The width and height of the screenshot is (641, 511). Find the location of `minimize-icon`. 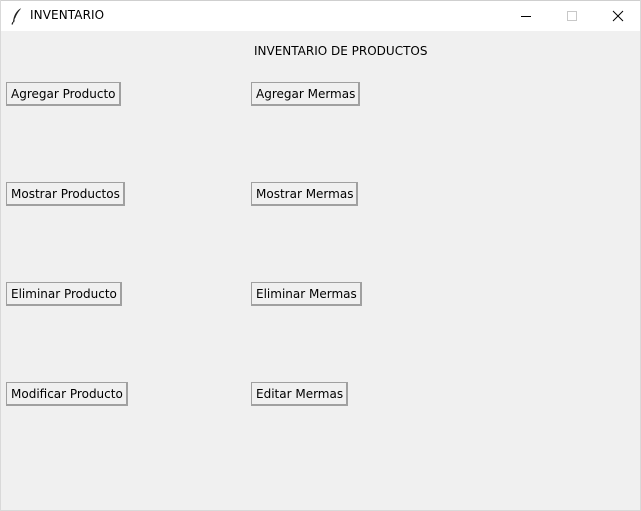

minimize-icon is located at coordinates (526, 16).